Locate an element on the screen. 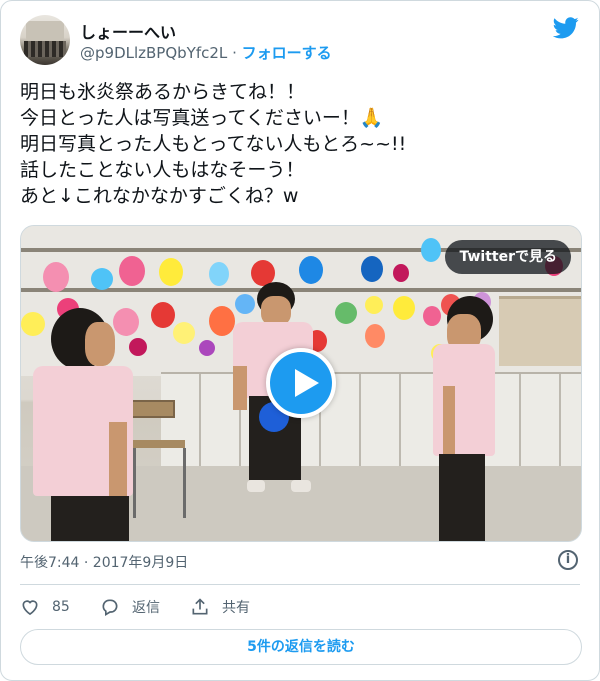 This screenshot has height=681, width=600. display-name: しょーーへい is located at coordinates (128, 31).